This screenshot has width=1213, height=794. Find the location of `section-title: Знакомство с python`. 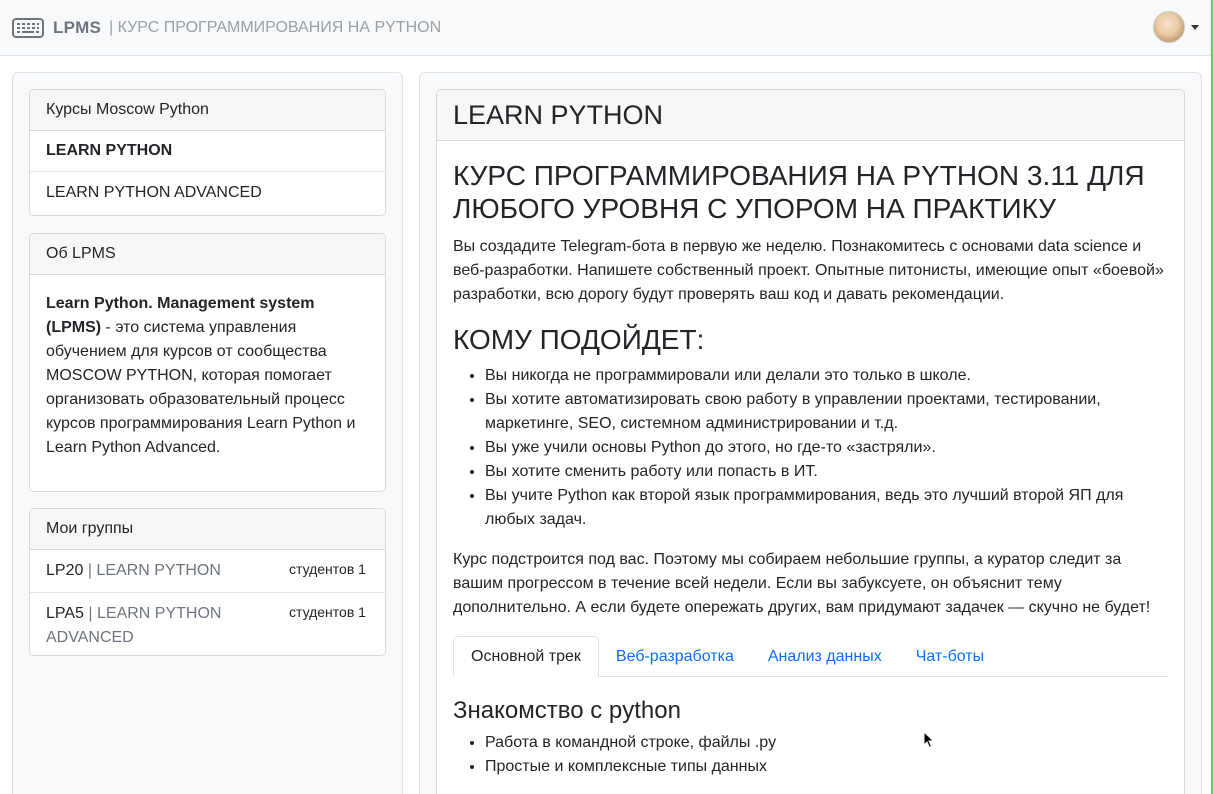

section-title: Знакомство с python is located at coordinates (567, 710).